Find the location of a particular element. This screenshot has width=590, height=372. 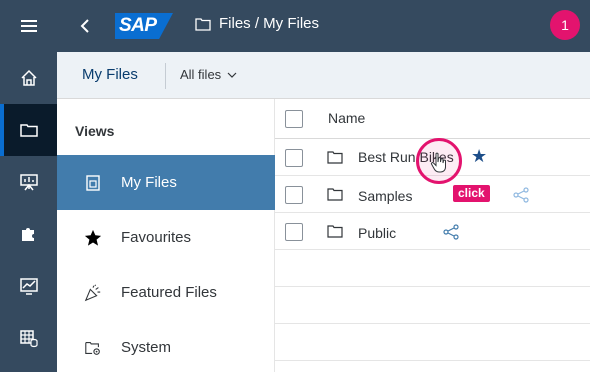

view-featured-files: Featured Files is located at coordinates (166, 292).